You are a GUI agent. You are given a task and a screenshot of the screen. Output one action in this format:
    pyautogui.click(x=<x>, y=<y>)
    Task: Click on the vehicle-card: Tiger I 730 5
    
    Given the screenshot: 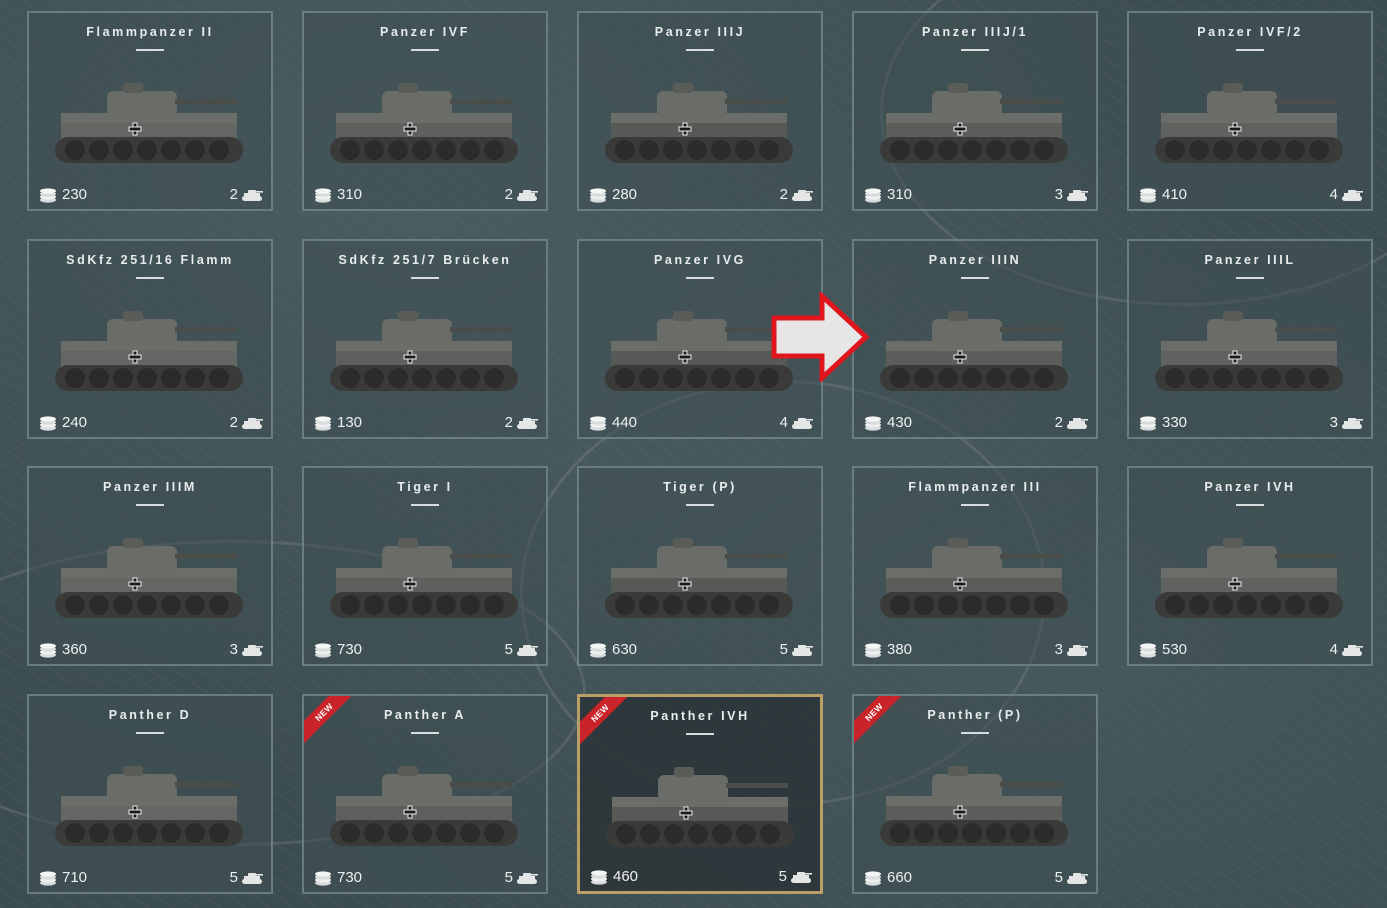 What is the action you would take?
    pyautogui.click(x=425, y=566)
    